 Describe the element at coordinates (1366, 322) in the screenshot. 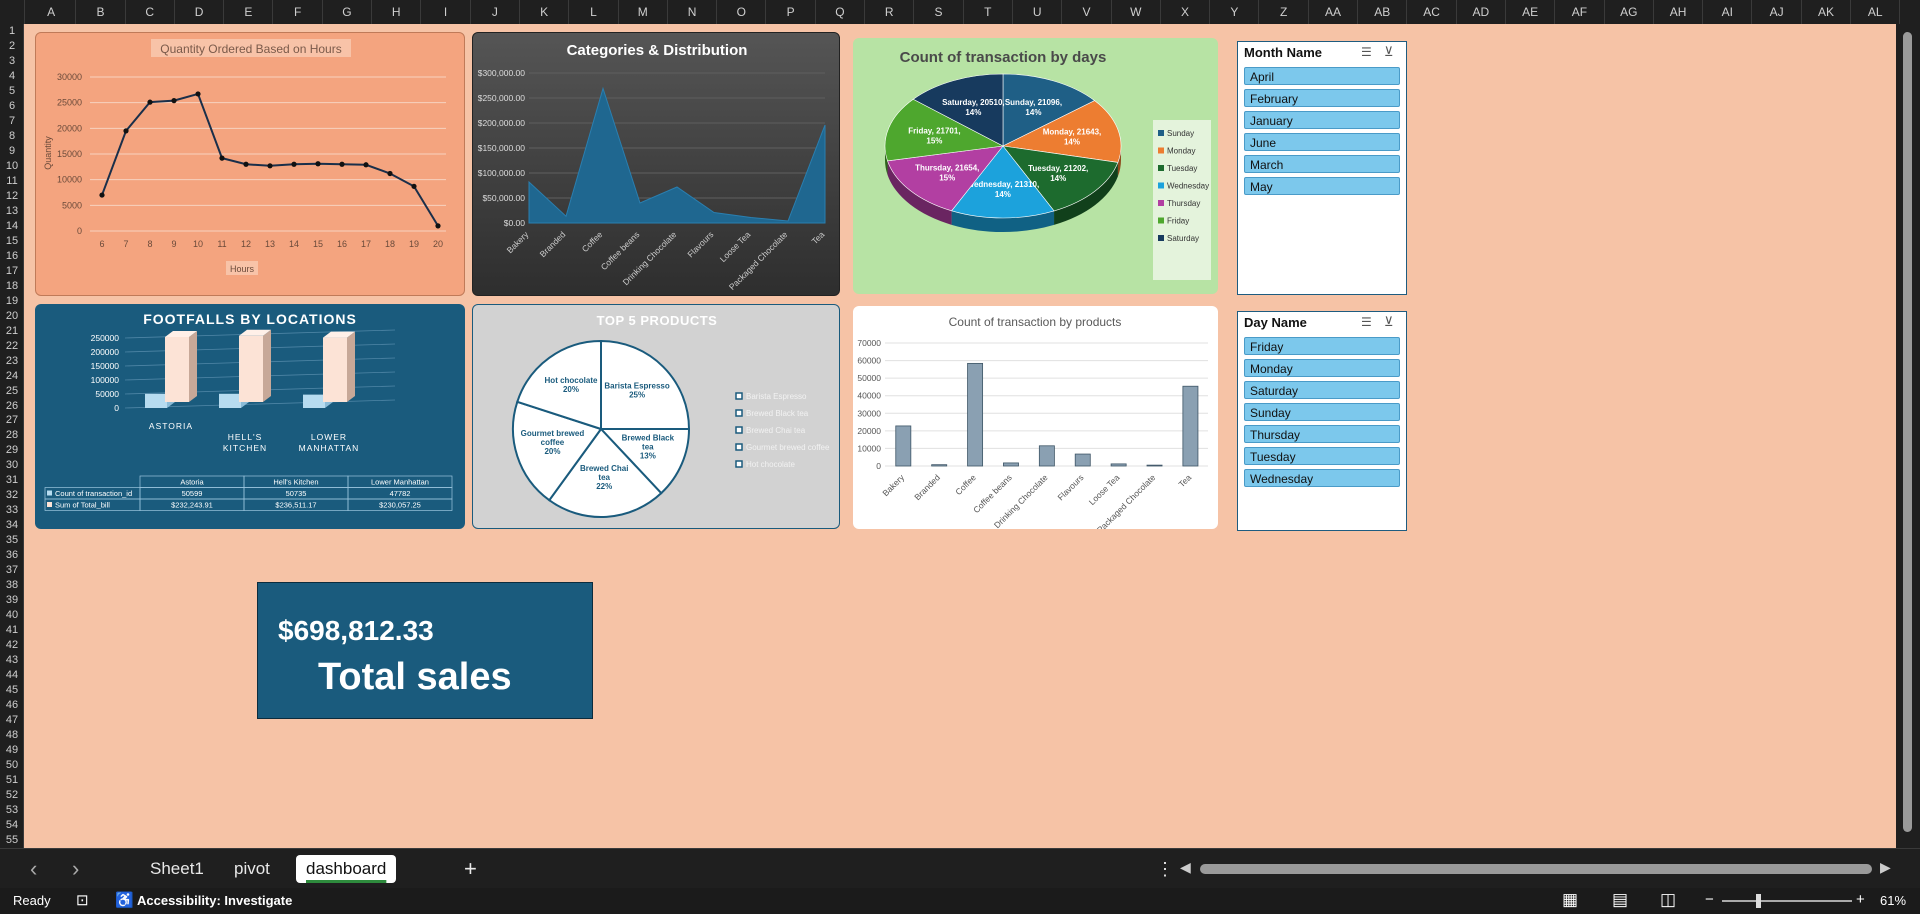

I see `multi-select-icon: ☰` at that location.